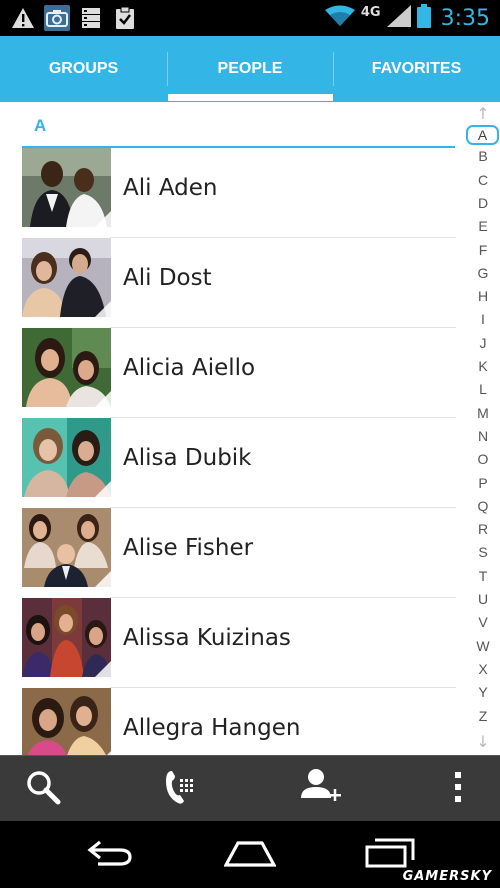  What do you see at coordinates (125, 18) in the screenshot?
I see `clipboard-icon` at bounding box center [125, 18].